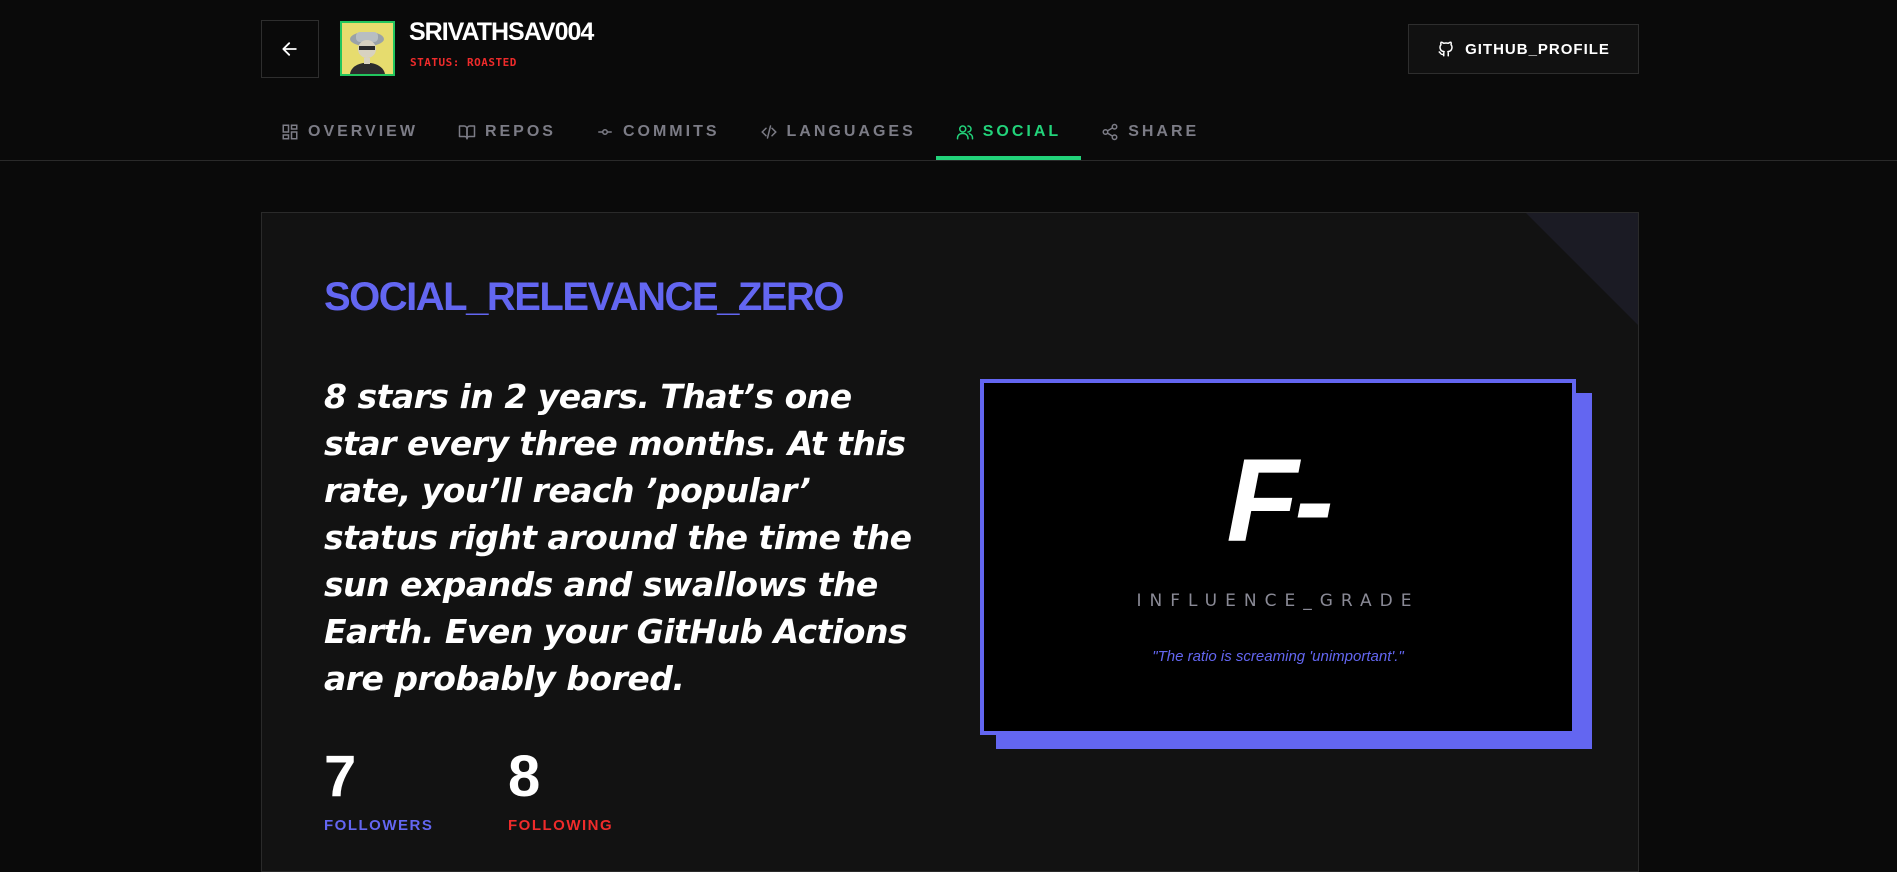 Image resolution: width=1897 pixels, height=872 pixels. What do you see at coordinates (948, 160) in the screenshot?
I see `tab-divider` at bounding box center [948, 160].